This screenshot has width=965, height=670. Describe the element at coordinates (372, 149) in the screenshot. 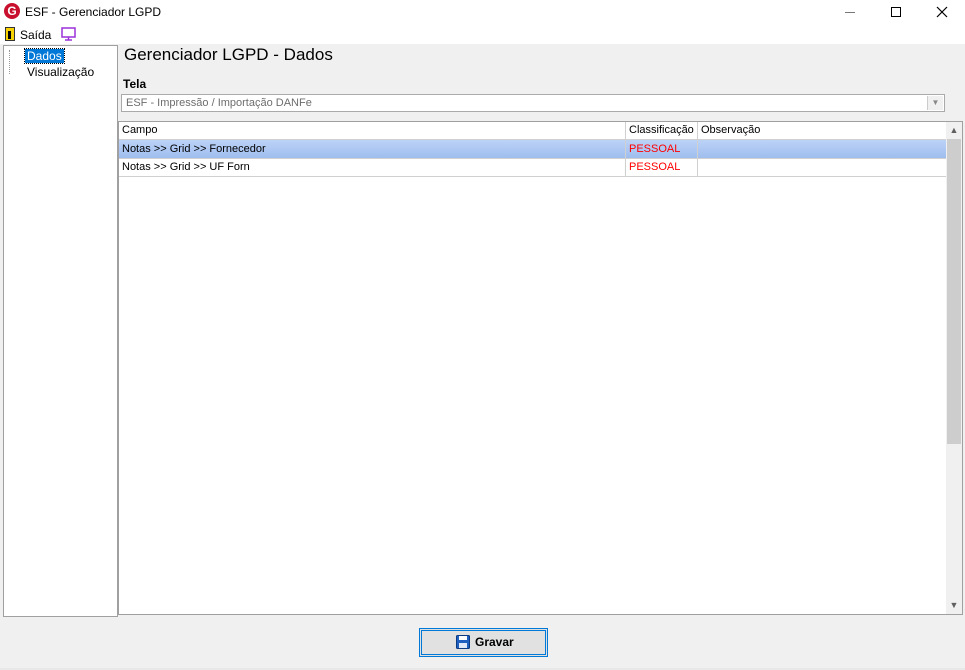

I see `cell-campo: Notas >> Grid >> Fornecedor` at that location.